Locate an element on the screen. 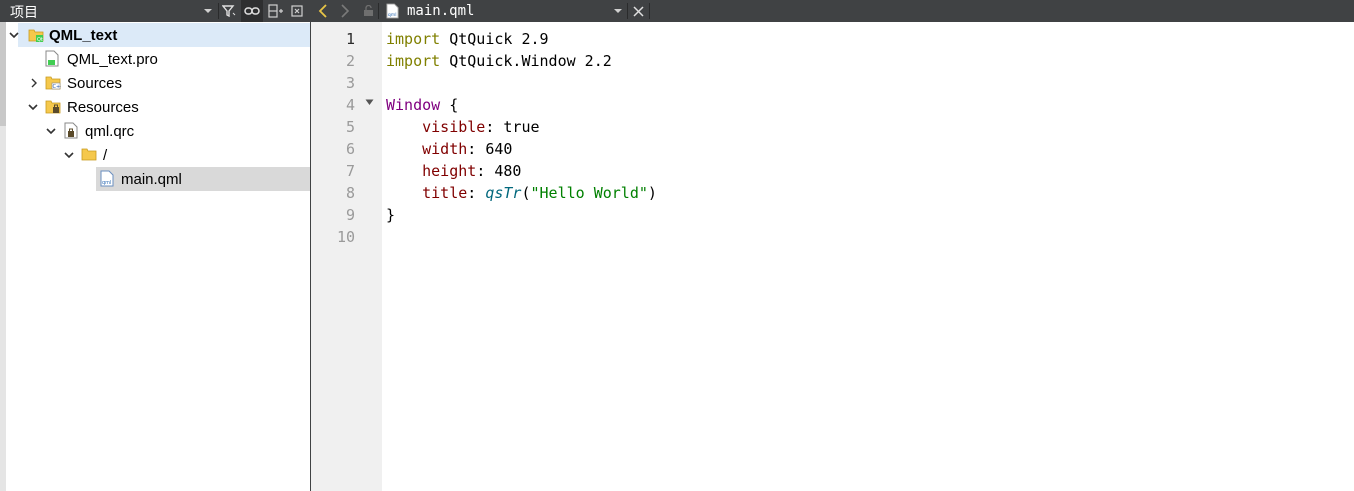 The image size is (1354, 491). svg-text: Qt is located at coordinates (40, 40).